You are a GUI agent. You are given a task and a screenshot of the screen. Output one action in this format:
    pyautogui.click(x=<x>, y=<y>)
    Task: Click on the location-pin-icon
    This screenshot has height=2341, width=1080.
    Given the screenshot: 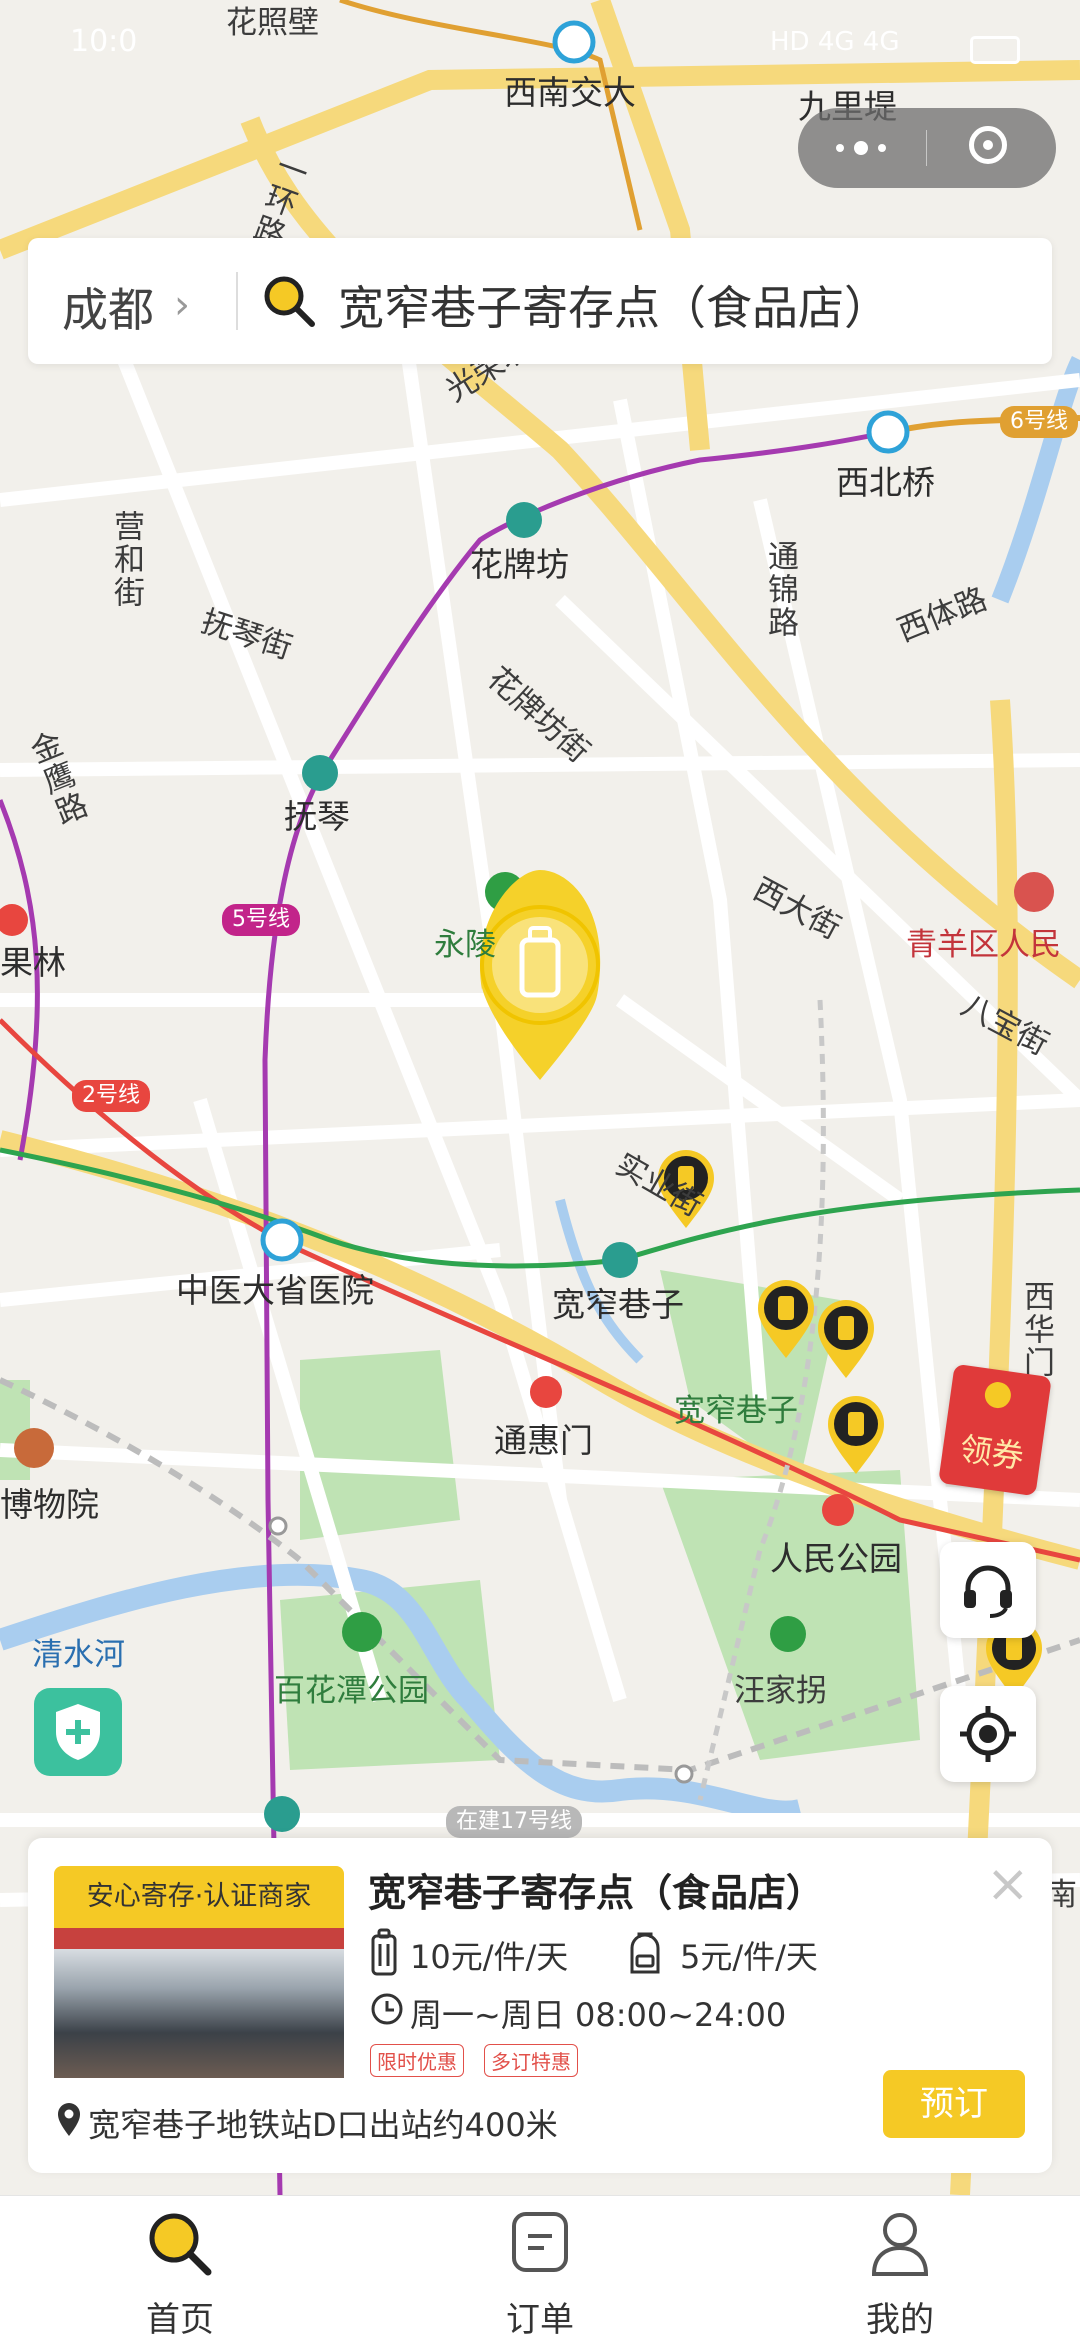 What is the action you would take?
    pyautogui.click(x=69, y=2119)
    